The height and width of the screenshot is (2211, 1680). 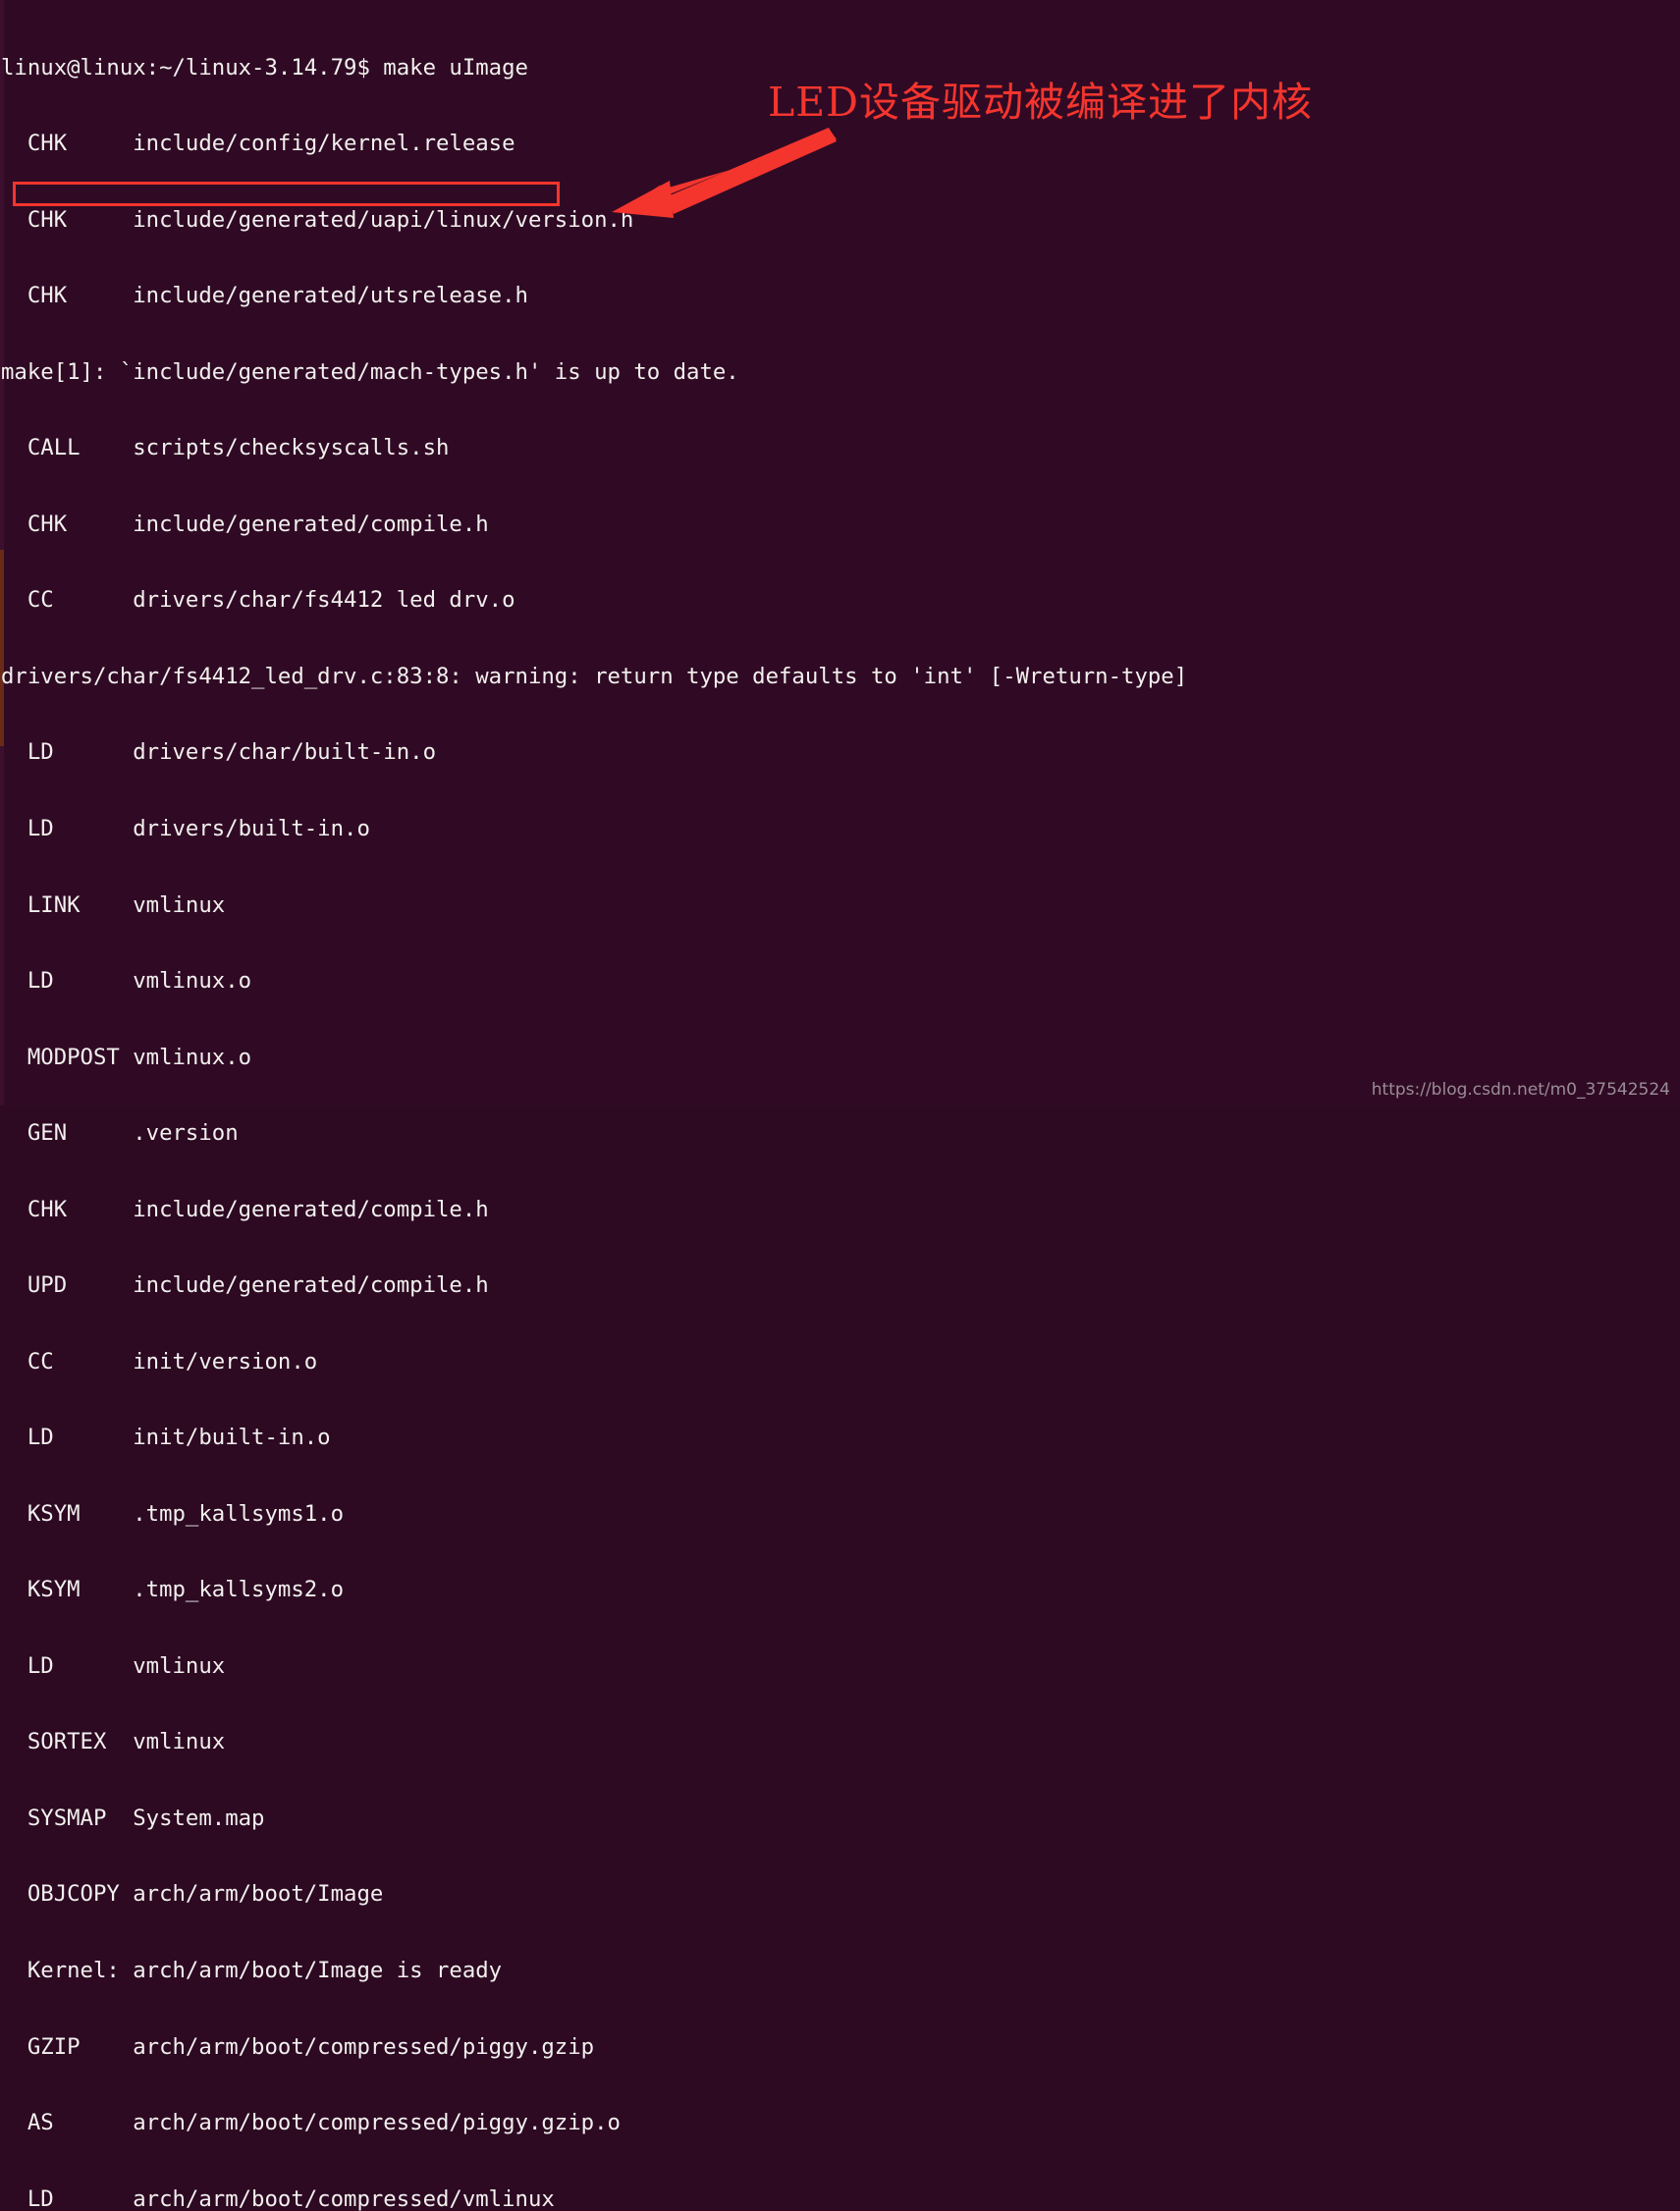 I want to click on terminal-line: GZIP arch/arm/boot/compressed/piggy.gzip, so click(x=298, y=2046).